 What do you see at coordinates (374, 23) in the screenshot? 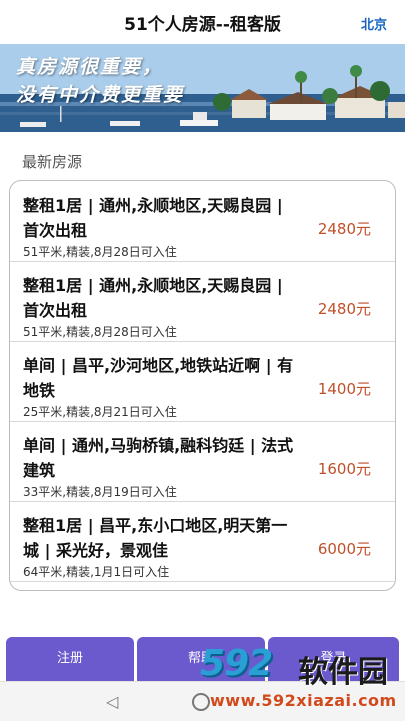
I see `city-selector: 北京` at bounding box center [374, 23].